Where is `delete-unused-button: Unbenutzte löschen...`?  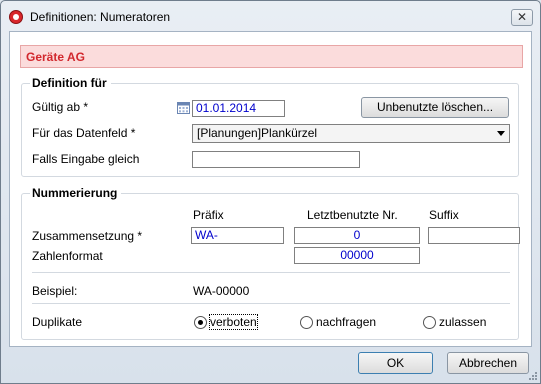
delete-unused-button: Unbenutzte löschen... is located at coordinates (435, 107).